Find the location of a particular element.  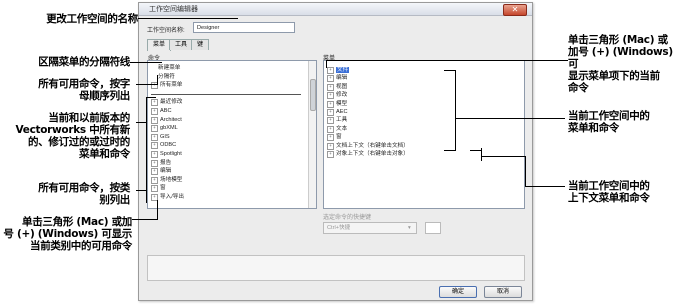

list-item: + 编辑 is located at coordinates (161, 172).